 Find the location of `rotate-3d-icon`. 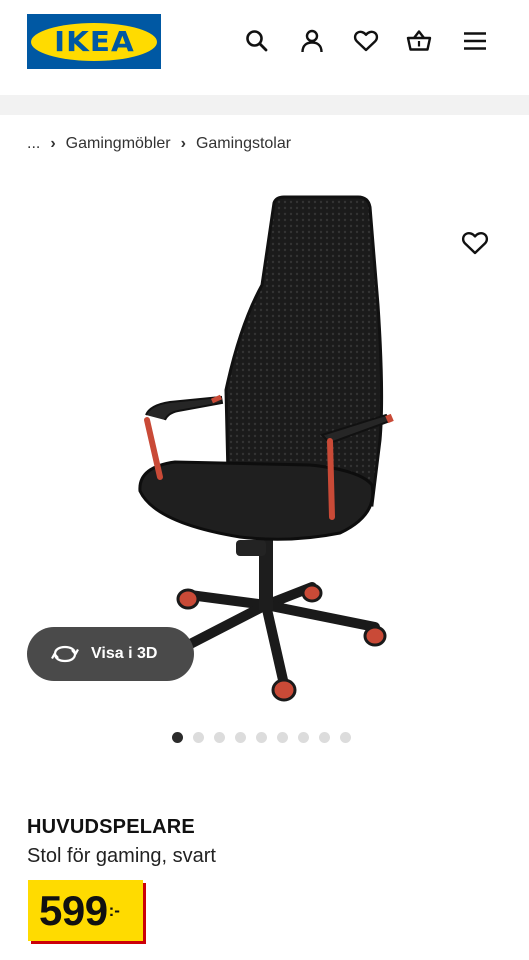

rotate-3d-icon is located at coordinates (65, 654).